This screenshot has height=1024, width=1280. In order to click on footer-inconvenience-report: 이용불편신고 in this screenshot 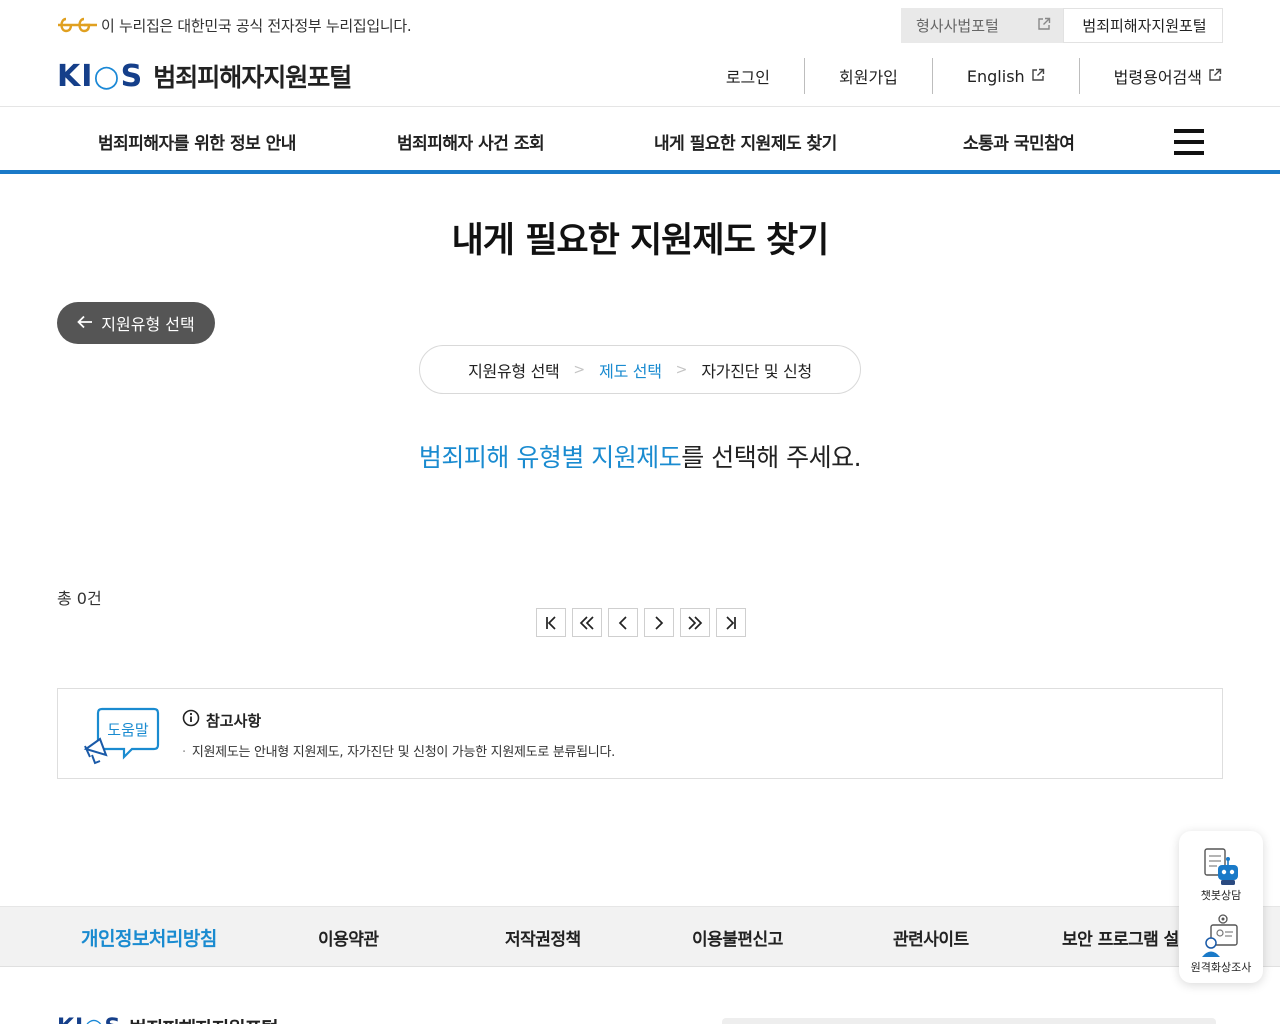, I will do `click(737, 937)`.